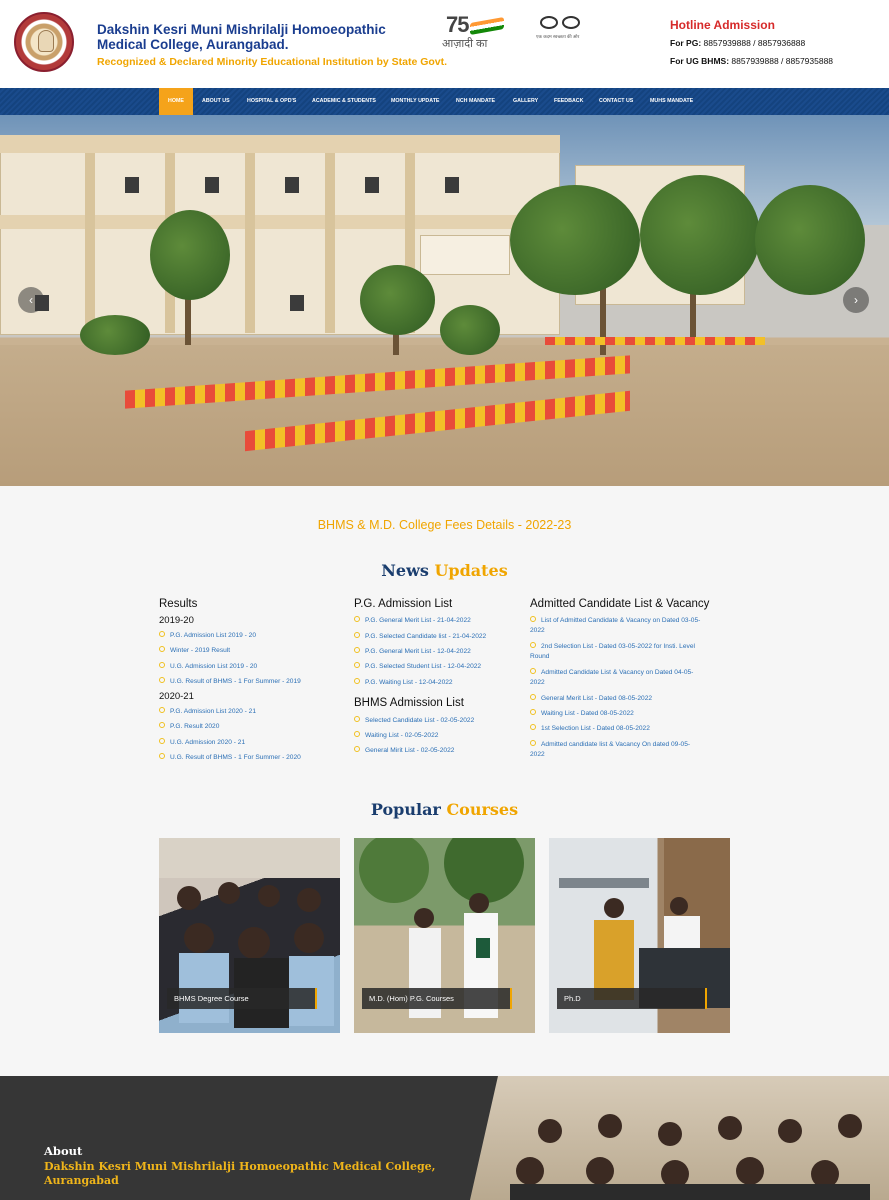 The height and width of the screenshot is (1200, 889). I want to click on nav-nch-mandate: NCH MANDATE, so click(475, 101).